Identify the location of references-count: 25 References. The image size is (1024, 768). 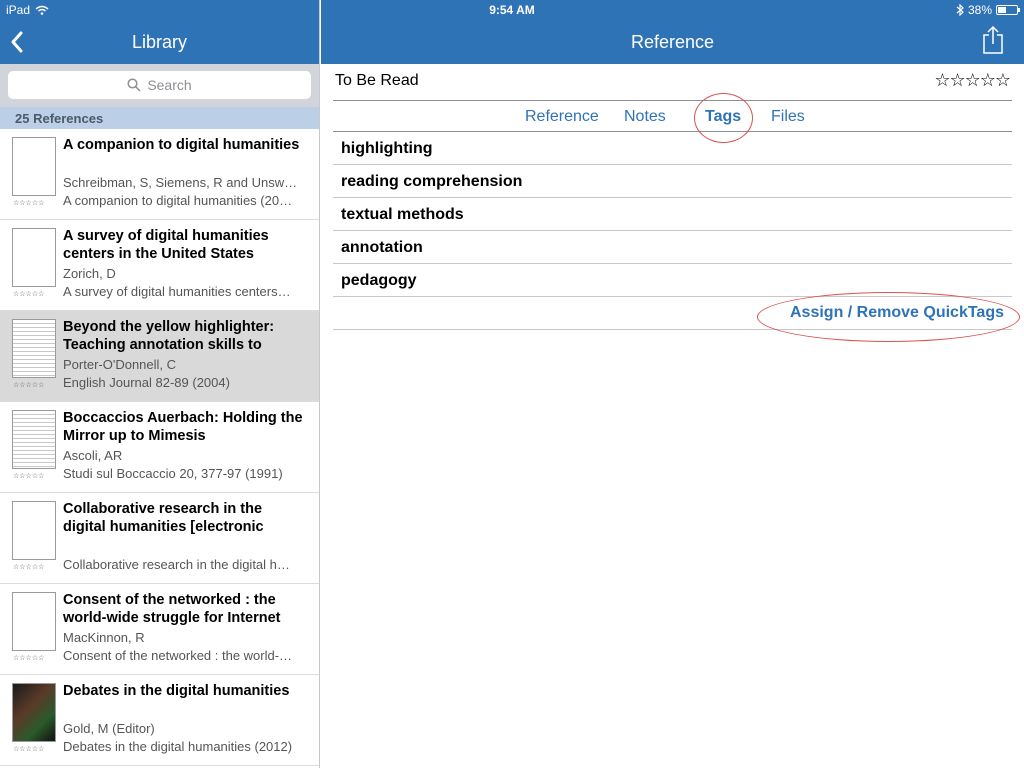
(159, 118).